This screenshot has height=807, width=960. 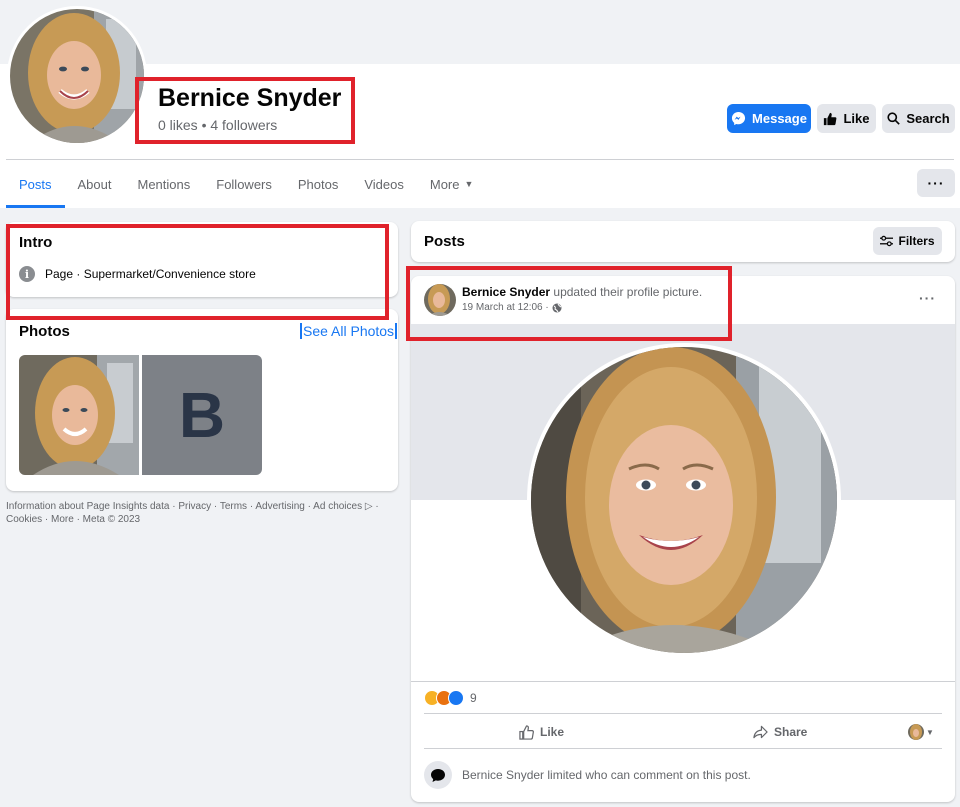 What do you see at coordinates (928, 118) in the screenshot?
I see `search-label: Search` at bounding box center [928, 118].